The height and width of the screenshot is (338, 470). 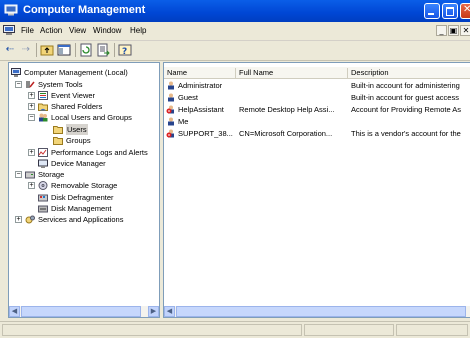 I want to click on child-minimize-button: _, so click(x=441, y=30).